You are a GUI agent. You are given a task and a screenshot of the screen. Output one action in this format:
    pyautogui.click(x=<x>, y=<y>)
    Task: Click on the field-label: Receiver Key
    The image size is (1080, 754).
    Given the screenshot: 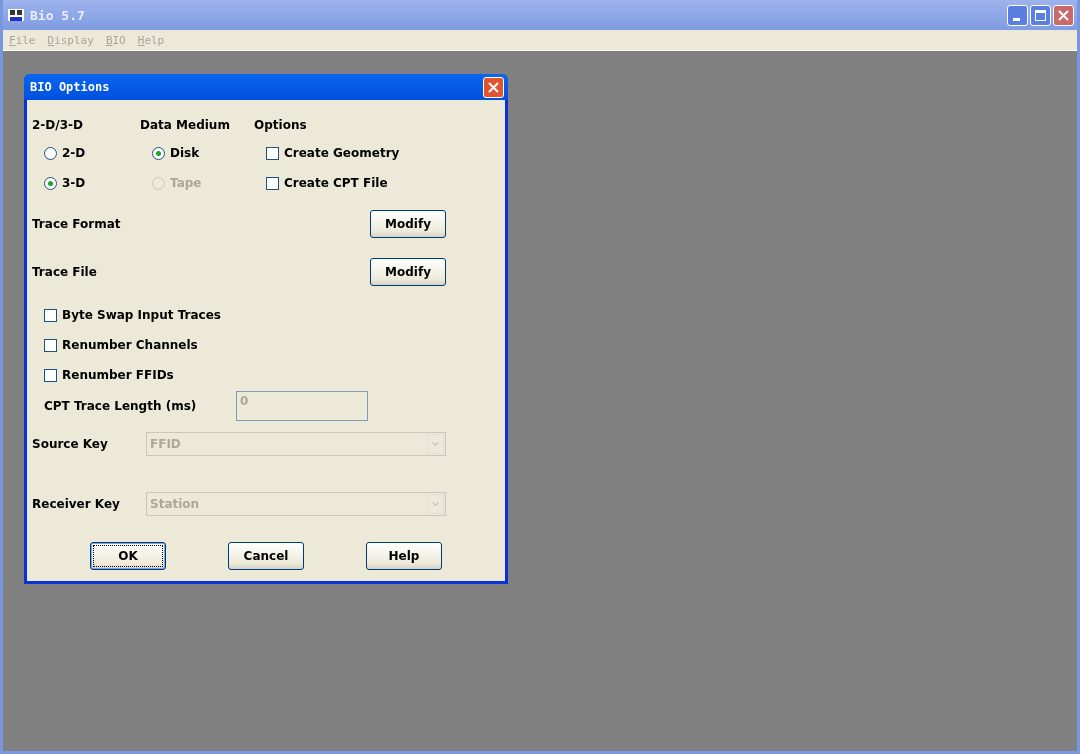 What is the action you would take?
    pyautogui.click(x=76, y=504)
    